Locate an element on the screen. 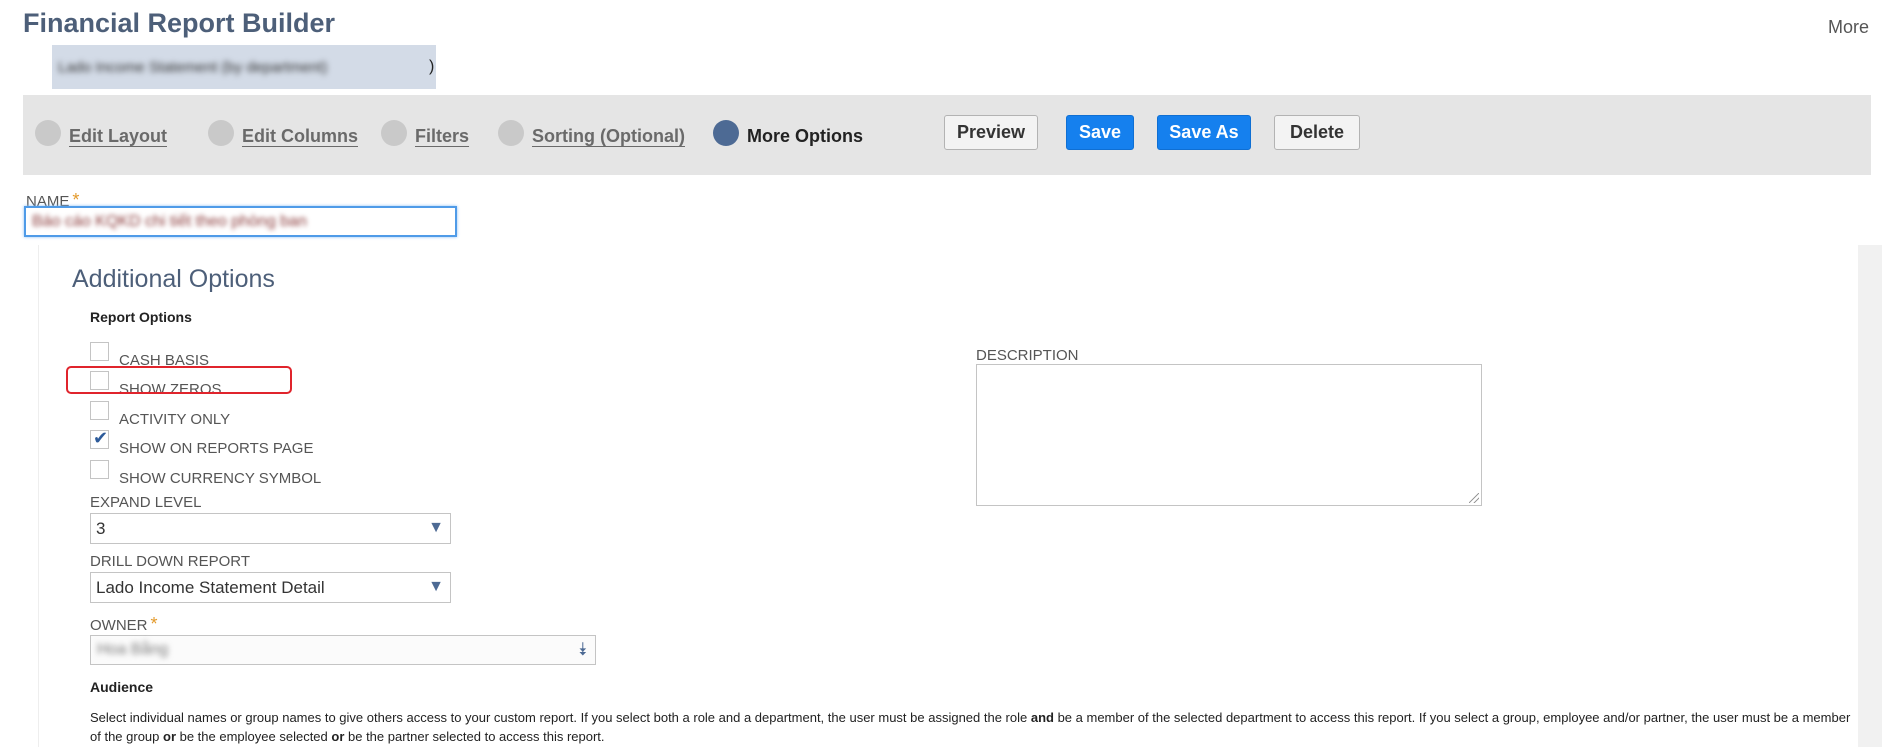 The image size is (1882, 747). step-label: Edit Columns is located at coordinates (300, 136).